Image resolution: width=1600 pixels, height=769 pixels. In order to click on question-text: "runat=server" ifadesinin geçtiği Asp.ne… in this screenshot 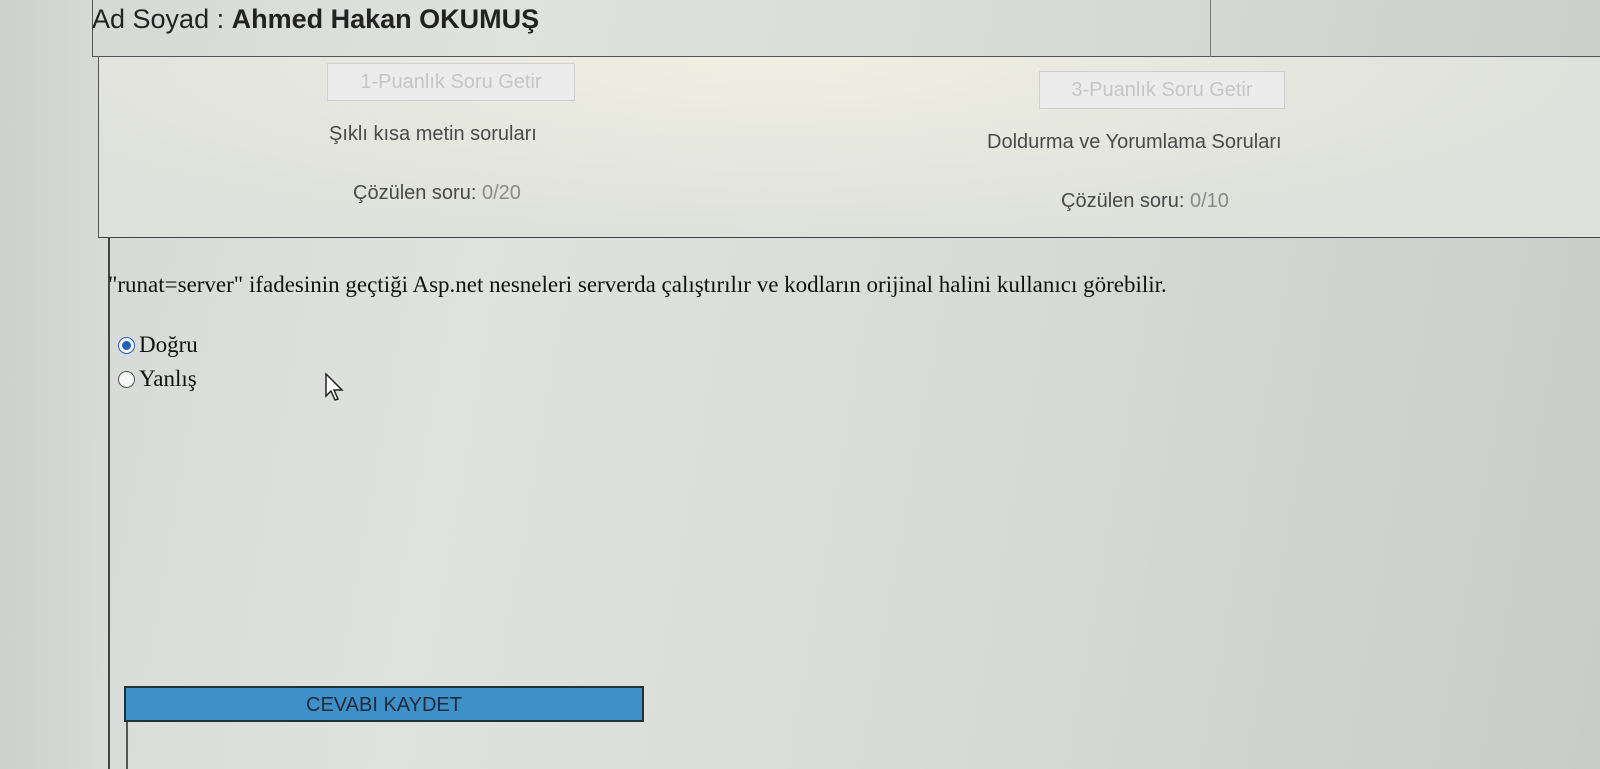, I will do `click(637, 284)`.